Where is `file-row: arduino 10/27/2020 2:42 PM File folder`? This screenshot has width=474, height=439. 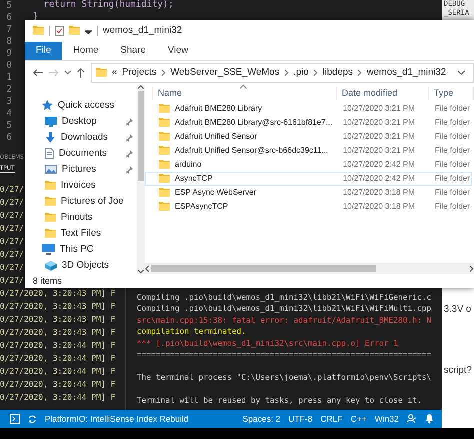 file-row: arduino 10/27/2020 2:42 PM File folder is located at coordinates (308, 165).